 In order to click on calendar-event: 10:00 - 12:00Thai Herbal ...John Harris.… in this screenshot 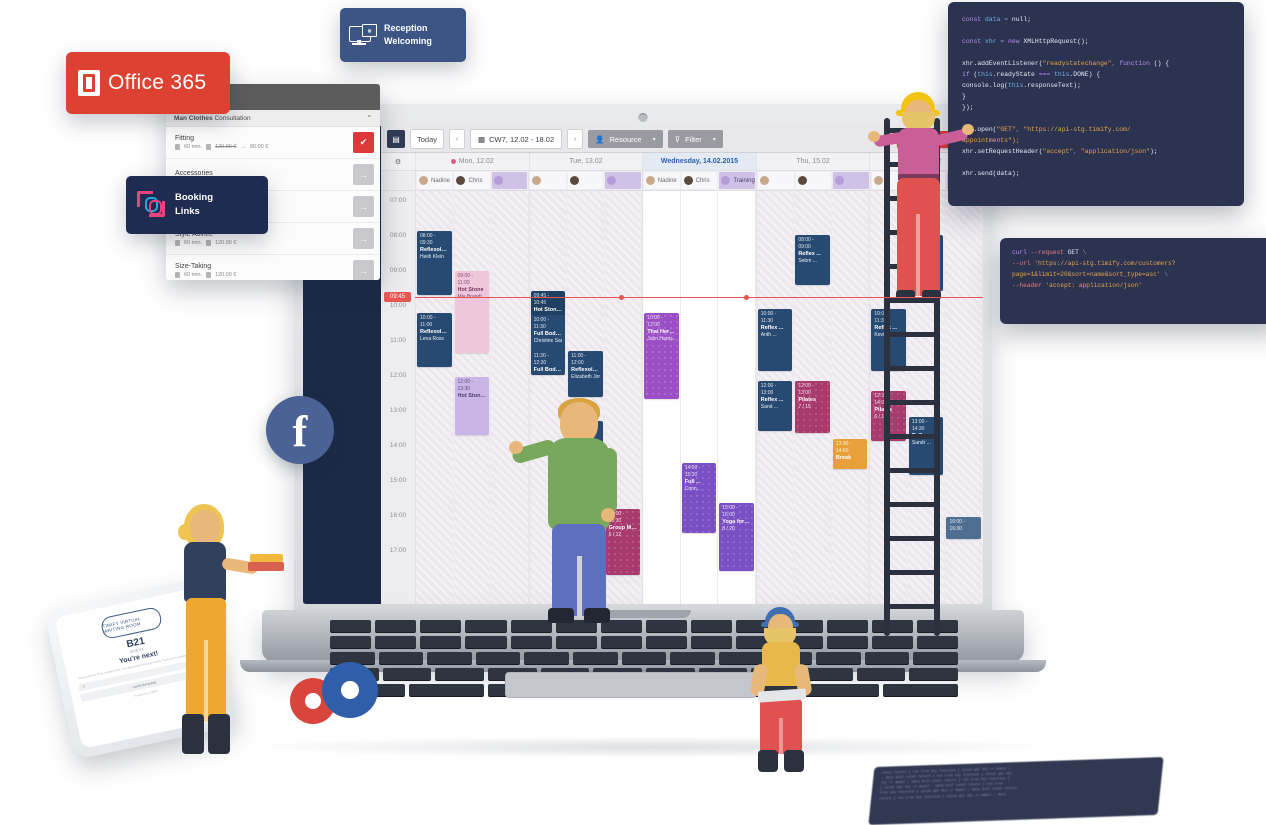, I will do `click(661, 356)`.